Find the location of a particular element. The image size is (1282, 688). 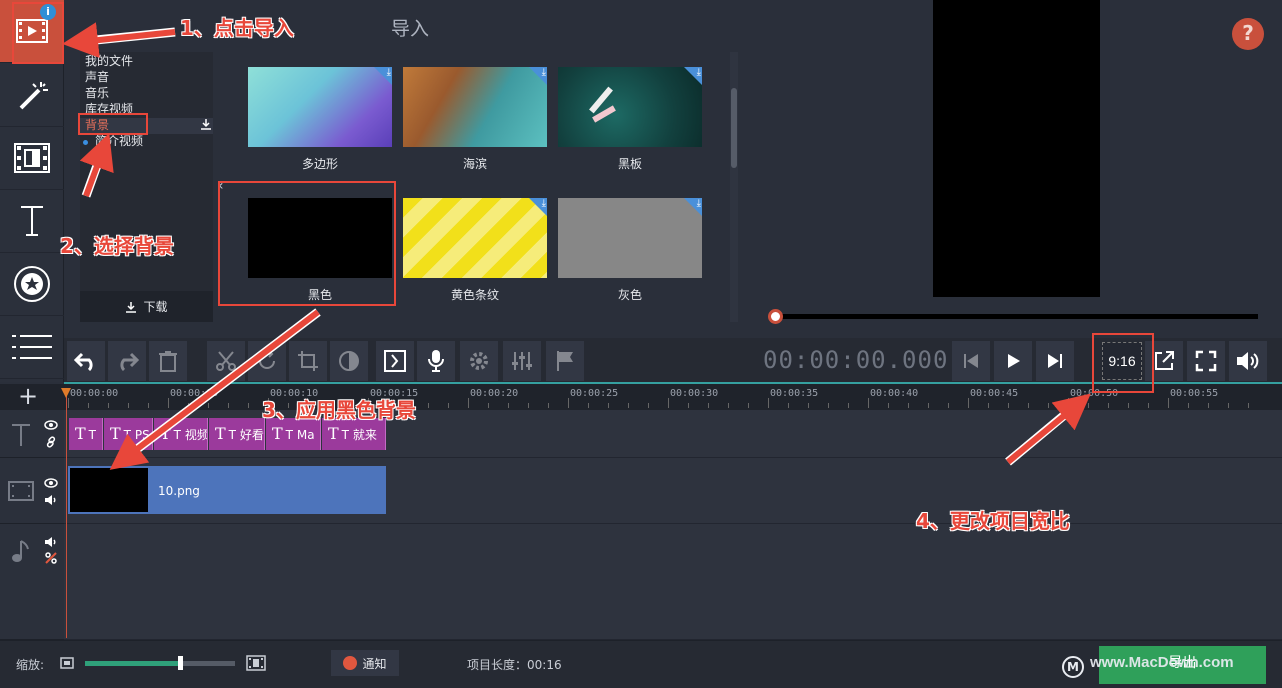

fullscreen-button is located at coordinates (1206, 361).